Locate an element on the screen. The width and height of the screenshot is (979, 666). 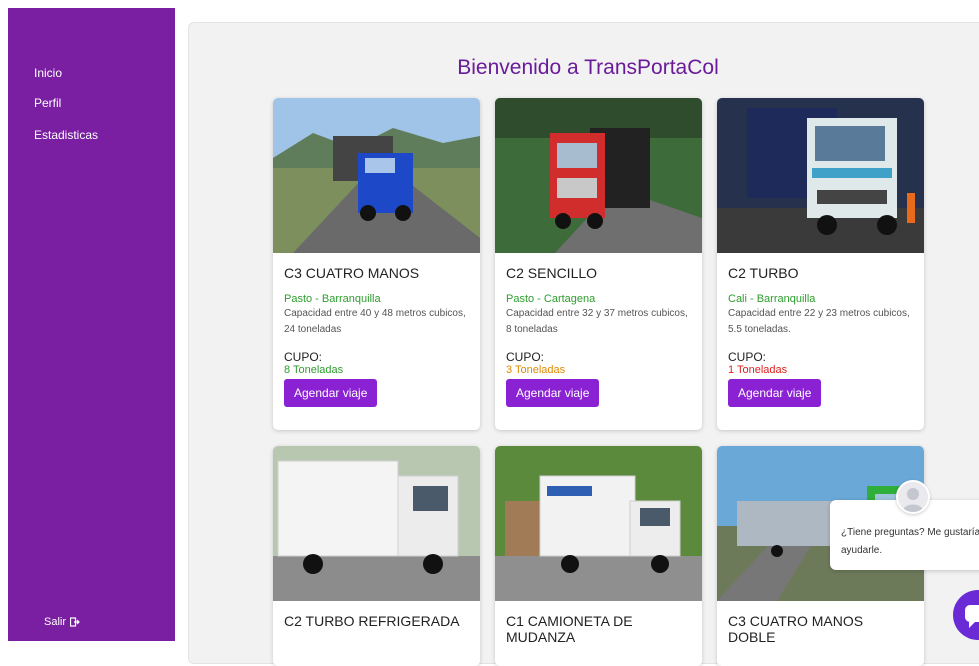
chat-message-text: ¿Tiene preguntas? Me gustaría ayudarle. is located at coordinates (910, 541).